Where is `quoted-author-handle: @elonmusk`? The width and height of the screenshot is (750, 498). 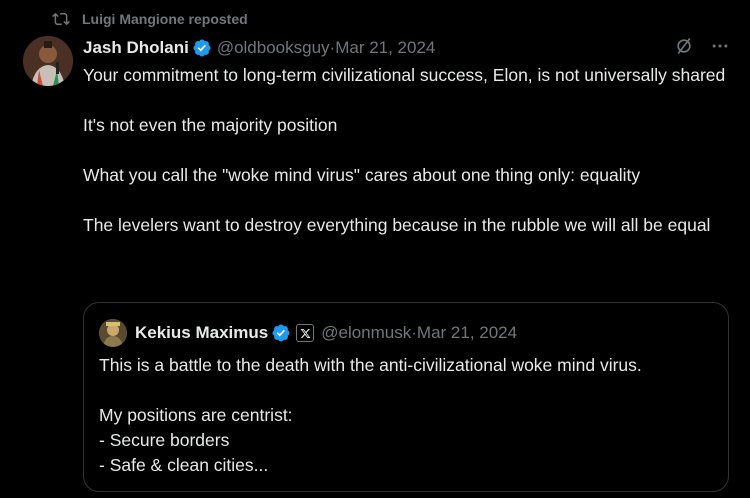
quoted-author-handle: @elonmusk is located at coordinates (366, 333).